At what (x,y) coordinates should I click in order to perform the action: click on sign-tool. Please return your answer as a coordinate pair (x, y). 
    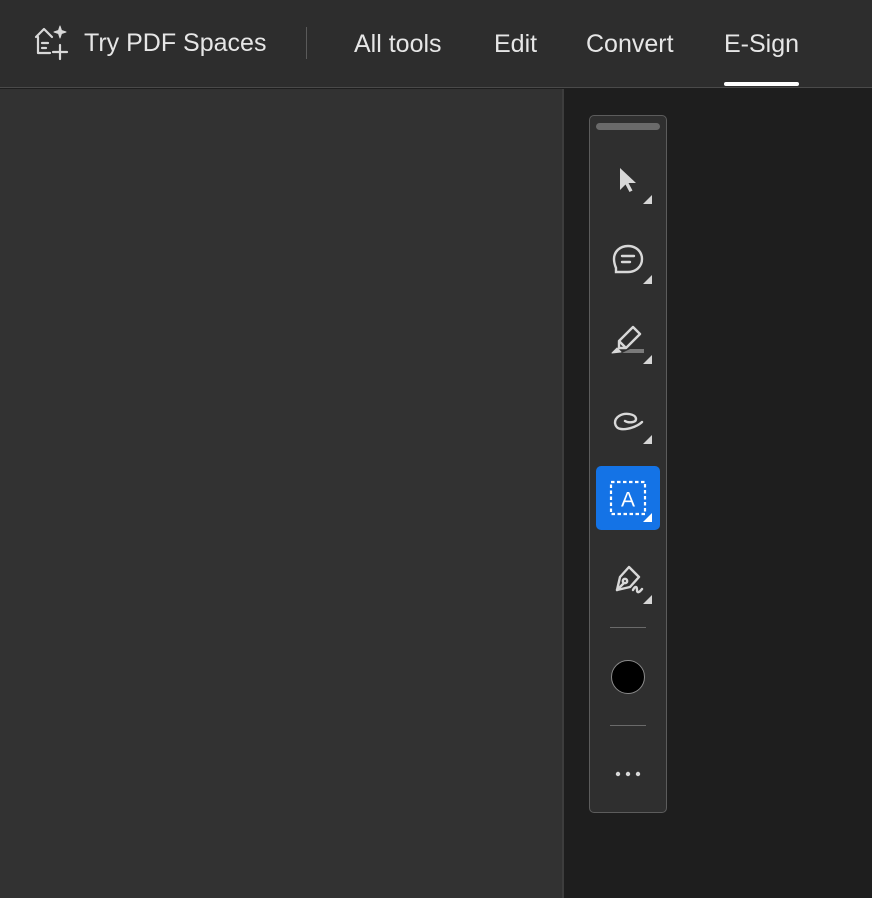
    Looking at the image, I should click on (628, 580).